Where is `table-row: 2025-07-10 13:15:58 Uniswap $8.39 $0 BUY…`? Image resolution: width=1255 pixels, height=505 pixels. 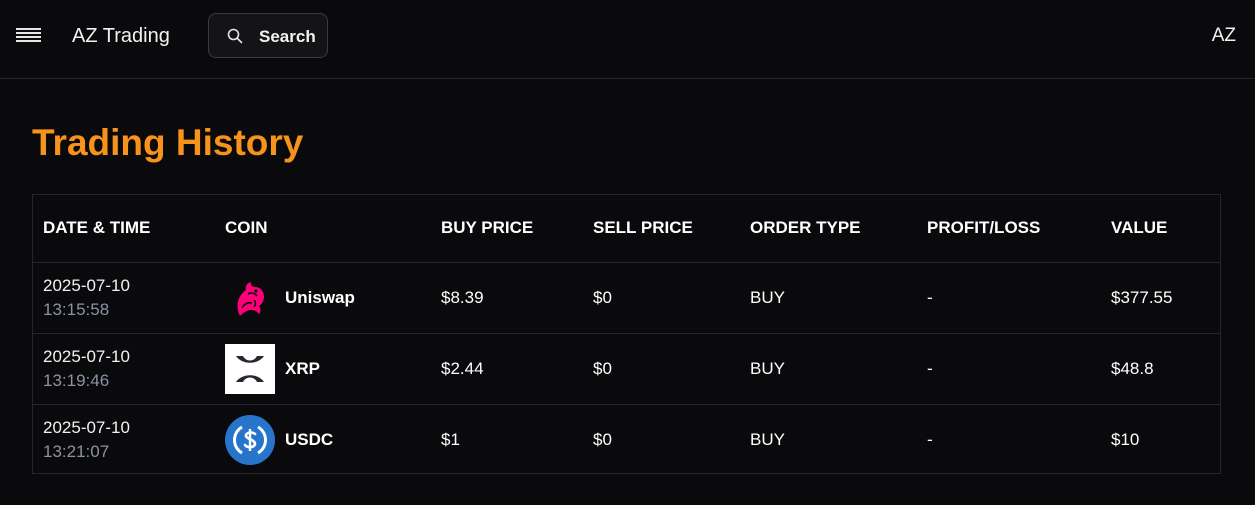 table-row: 2025-07-10 13:15:58 Uniswap $8.39 $0 BUY… is located at coordinates (626, 298).